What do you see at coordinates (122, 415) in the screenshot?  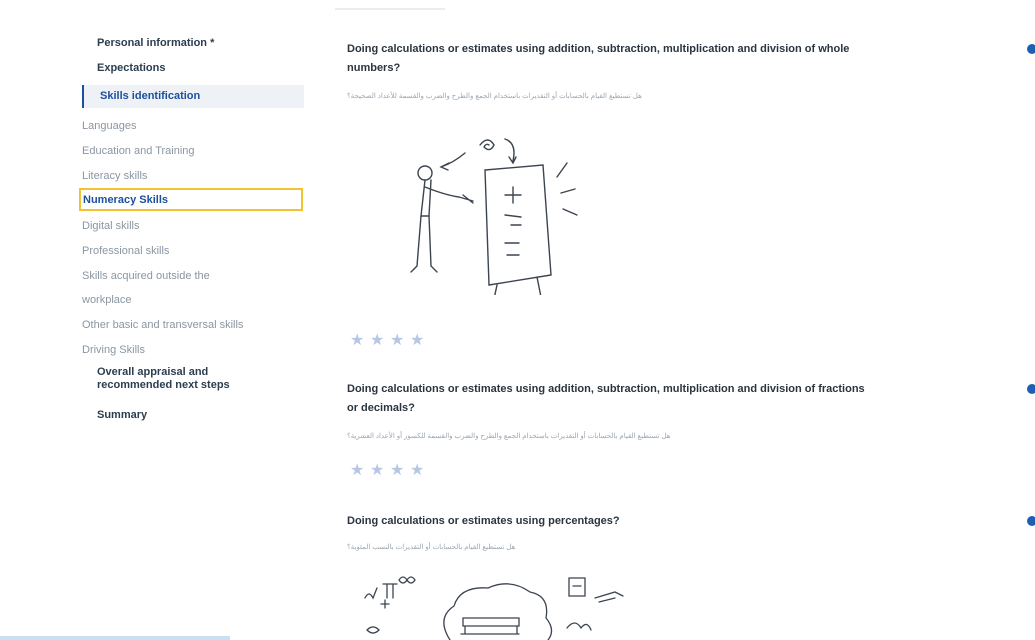 I see `sidebar-item-summary: Summary` at bounding box center [122, 415].